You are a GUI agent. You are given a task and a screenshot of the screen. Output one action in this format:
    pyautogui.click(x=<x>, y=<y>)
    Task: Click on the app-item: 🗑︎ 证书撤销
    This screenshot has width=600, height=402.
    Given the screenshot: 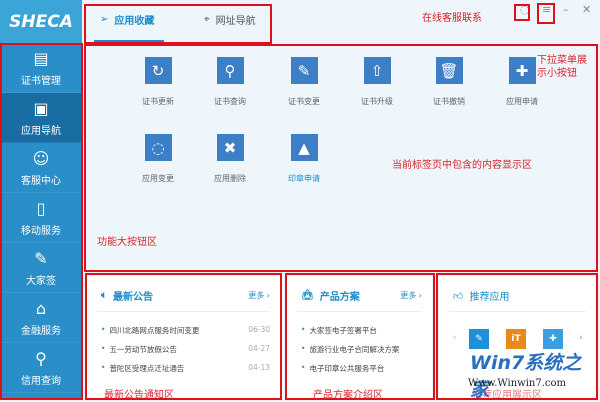 What is the action you would take?
    pyautogui.click(x=449, y=82)
    